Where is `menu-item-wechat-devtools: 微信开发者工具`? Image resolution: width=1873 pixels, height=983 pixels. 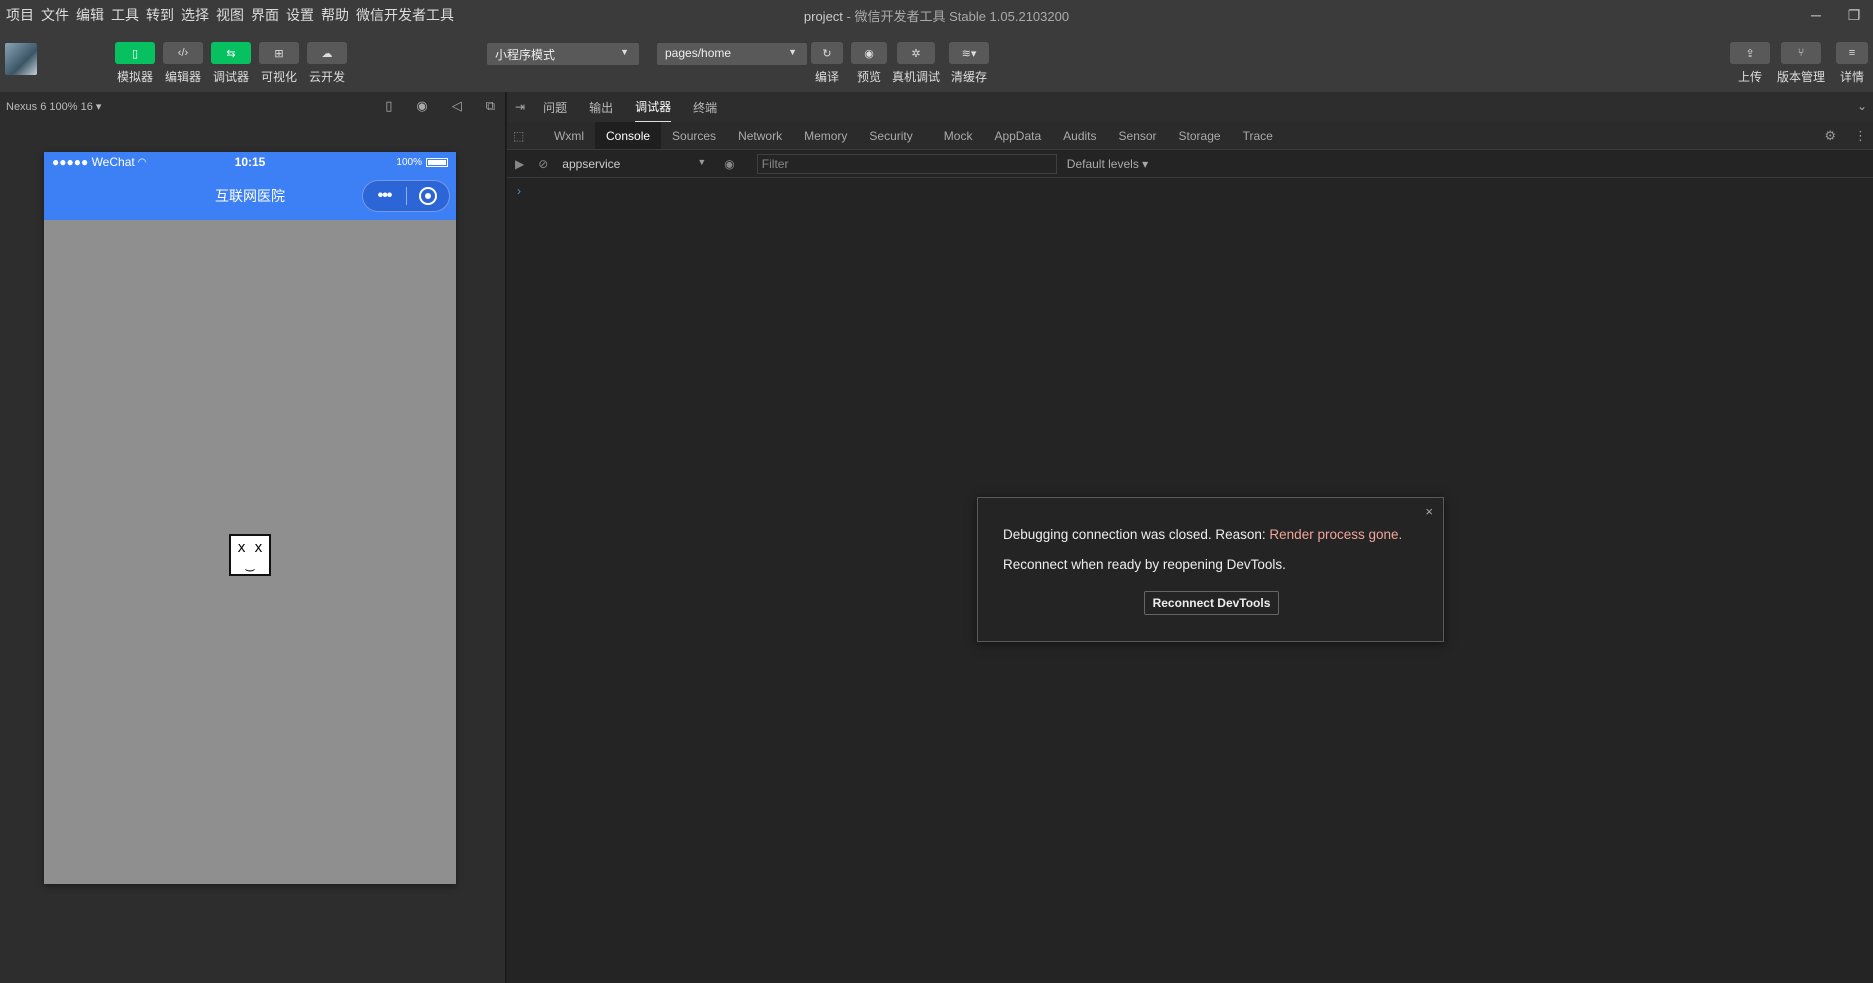
menu-item-wechat-devtools: 微信开发者工具 is located at coordinates (405, 15).